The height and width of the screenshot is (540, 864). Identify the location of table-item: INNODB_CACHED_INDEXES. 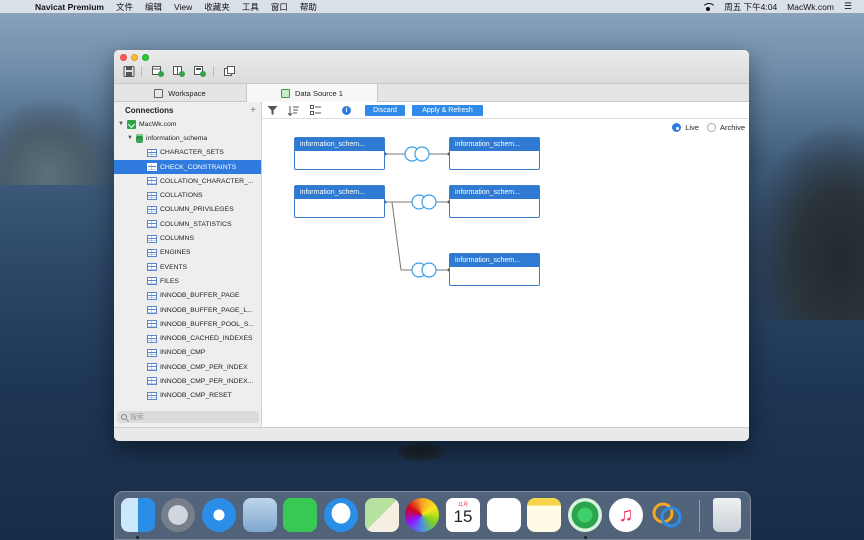
(187, 338).